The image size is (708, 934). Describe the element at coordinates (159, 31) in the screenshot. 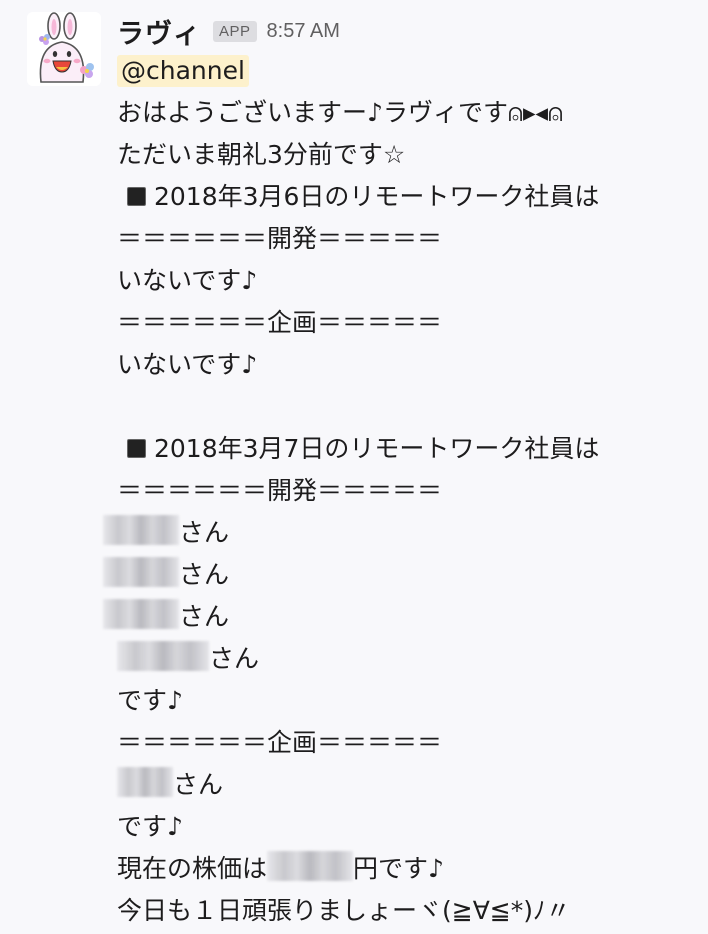

I see `sender-name: ラヴィ` at that location.